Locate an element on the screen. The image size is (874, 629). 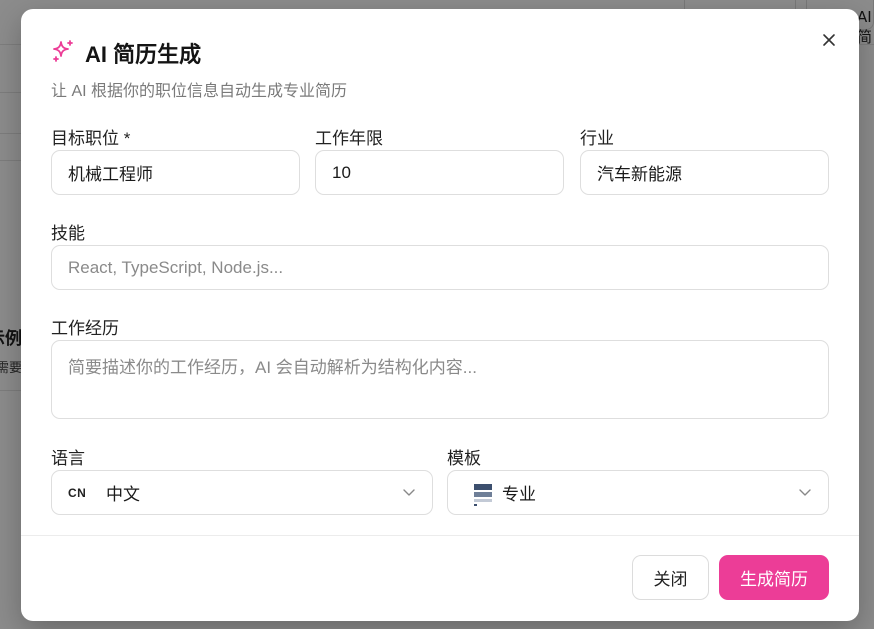
experience-label: 工作经历 is located at coordinates (85, 328).